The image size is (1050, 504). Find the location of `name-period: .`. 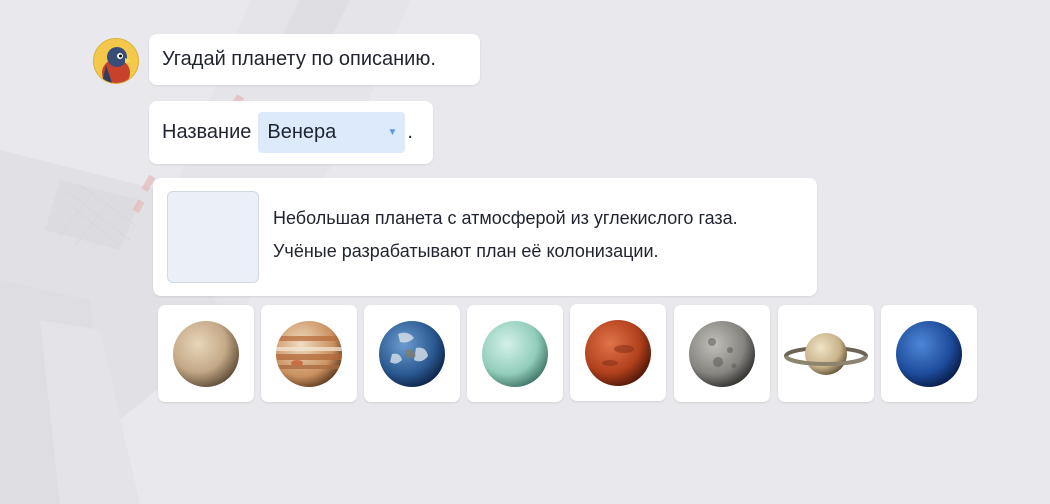

name-period: . is located at coordinates (410, 132).